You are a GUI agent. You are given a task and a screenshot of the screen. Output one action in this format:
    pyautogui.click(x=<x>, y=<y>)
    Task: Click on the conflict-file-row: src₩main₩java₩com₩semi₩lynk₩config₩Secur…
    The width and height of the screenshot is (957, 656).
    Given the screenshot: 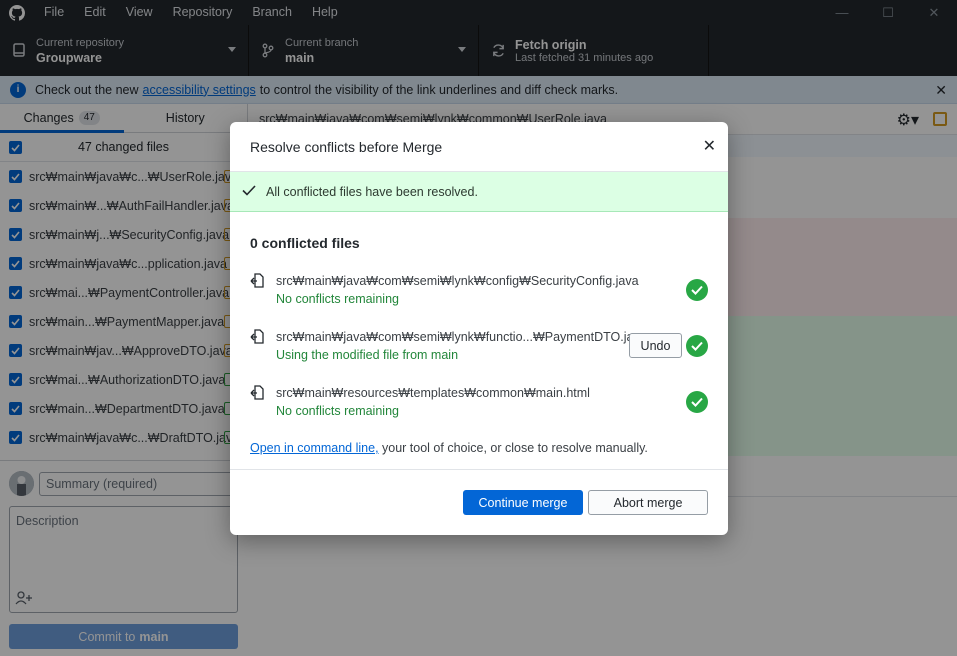 What is the action you would take?
    pyautogui.click(x=479, y=299)
    